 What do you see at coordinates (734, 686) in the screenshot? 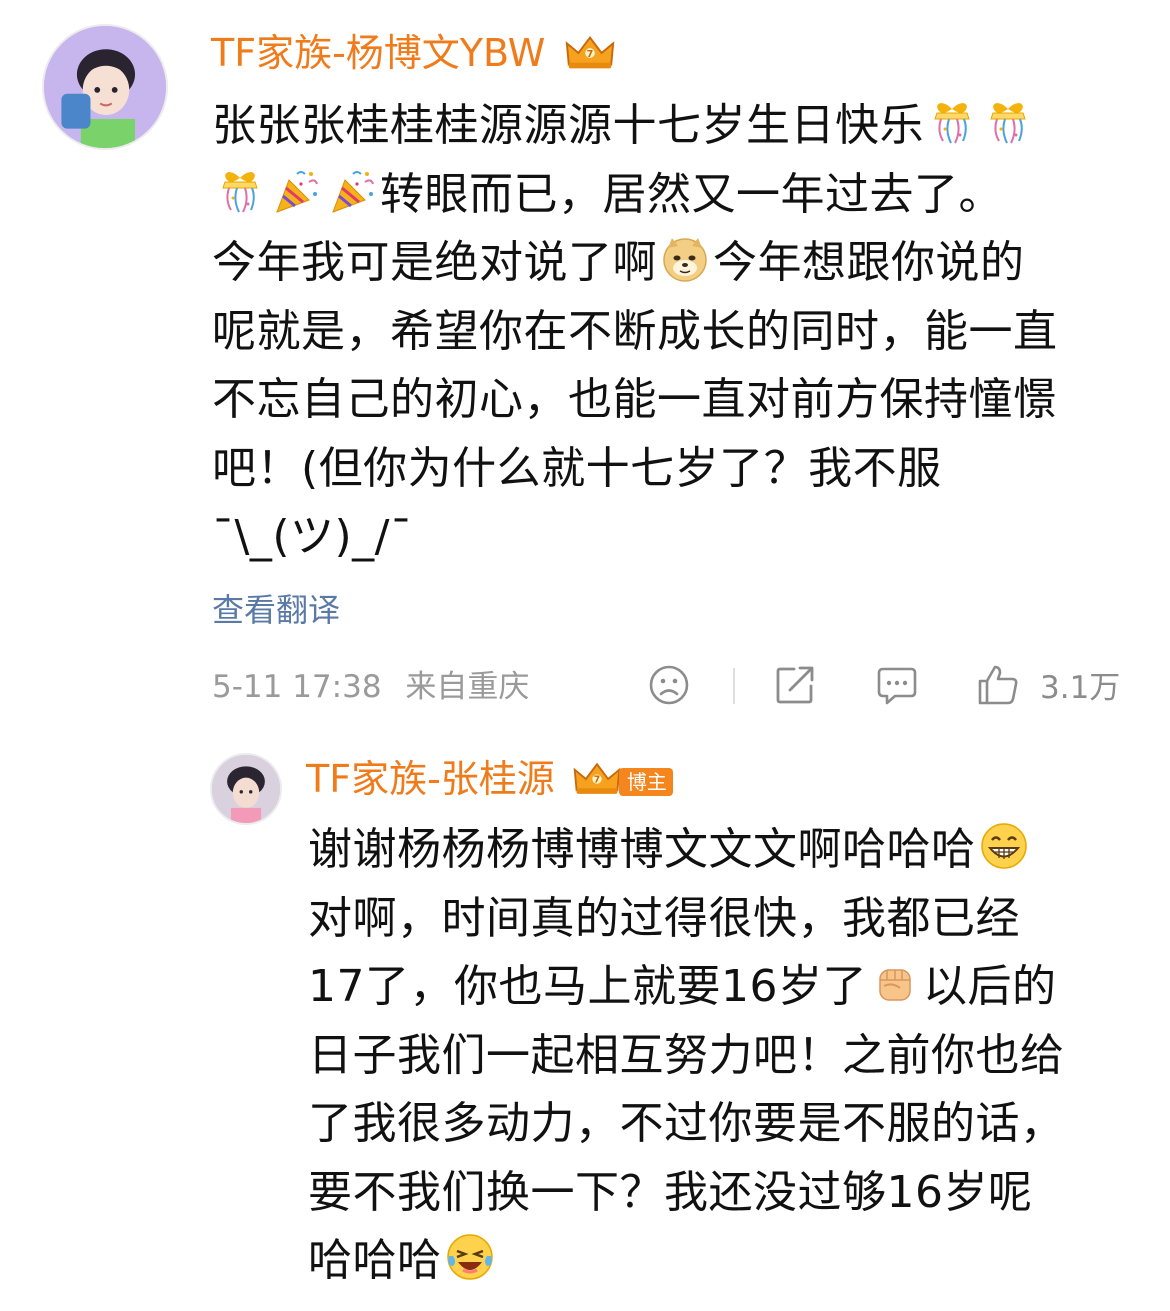
I see `action-divider` at bounding box center [734, 686].